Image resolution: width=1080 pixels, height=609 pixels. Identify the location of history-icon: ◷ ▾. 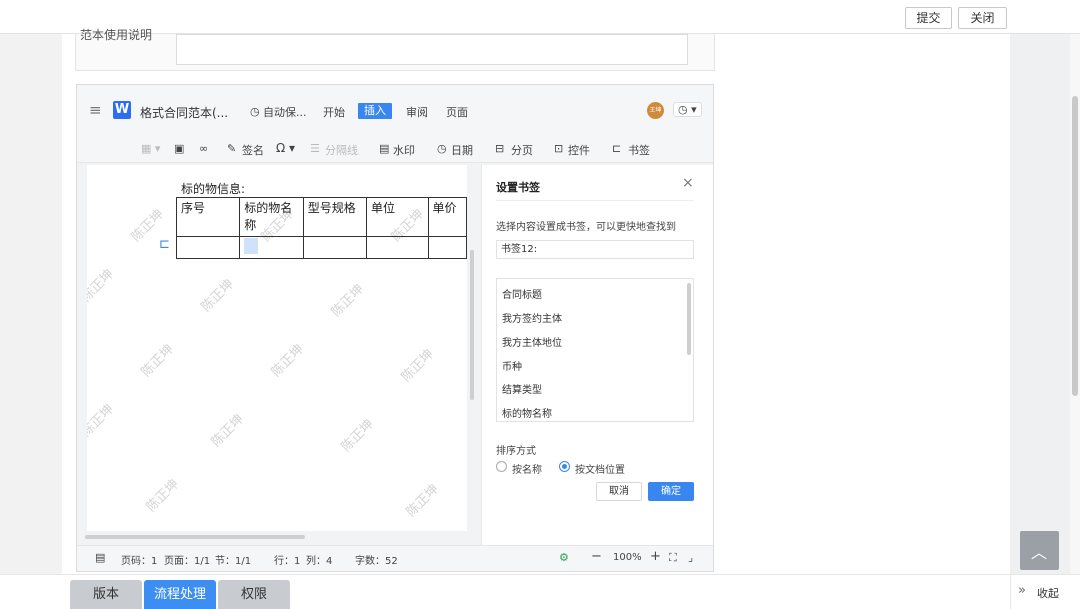
(687, 109).